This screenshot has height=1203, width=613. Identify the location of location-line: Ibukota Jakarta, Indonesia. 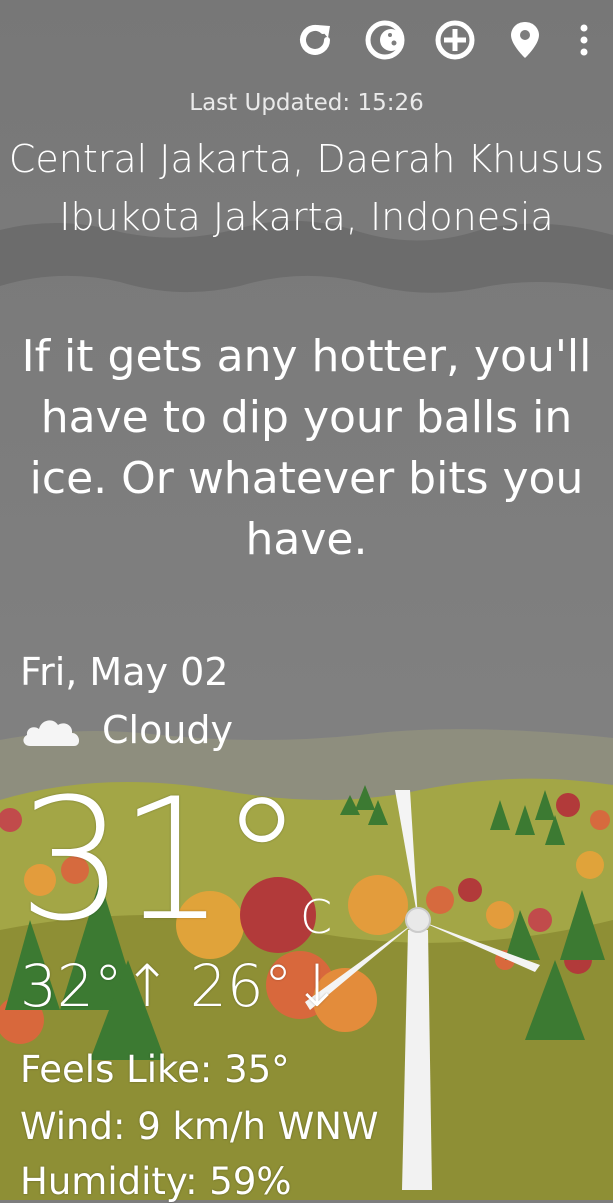
(306, 217).